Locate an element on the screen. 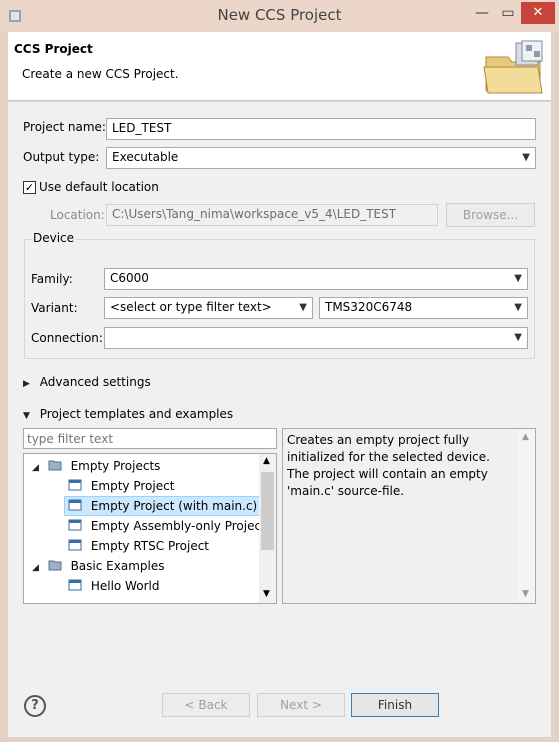 Image resolution: width=559 pixels, height=742 pixels. description-scrollbar: ▲ ▼ is located at coordinates (526, 516).